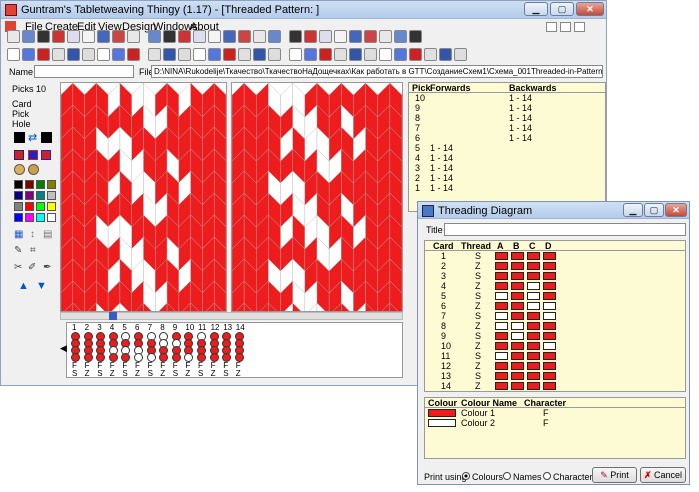 The width and height of the screenshot is (699, 492). Describe the element at coordinates (18, 234) in the screenshot. I see `weave-tool-icon: ▦` at that location.